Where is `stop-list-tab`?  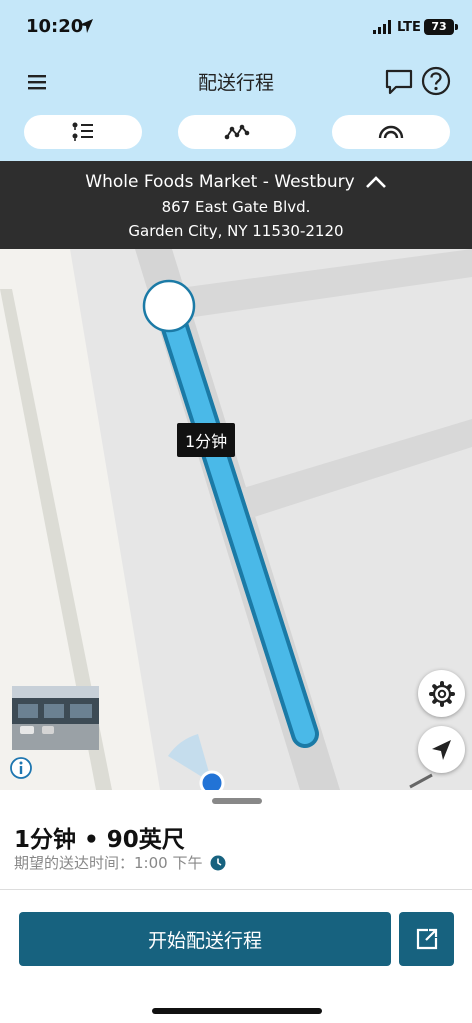 stop-list-tab is located at coordinates (83, 132).